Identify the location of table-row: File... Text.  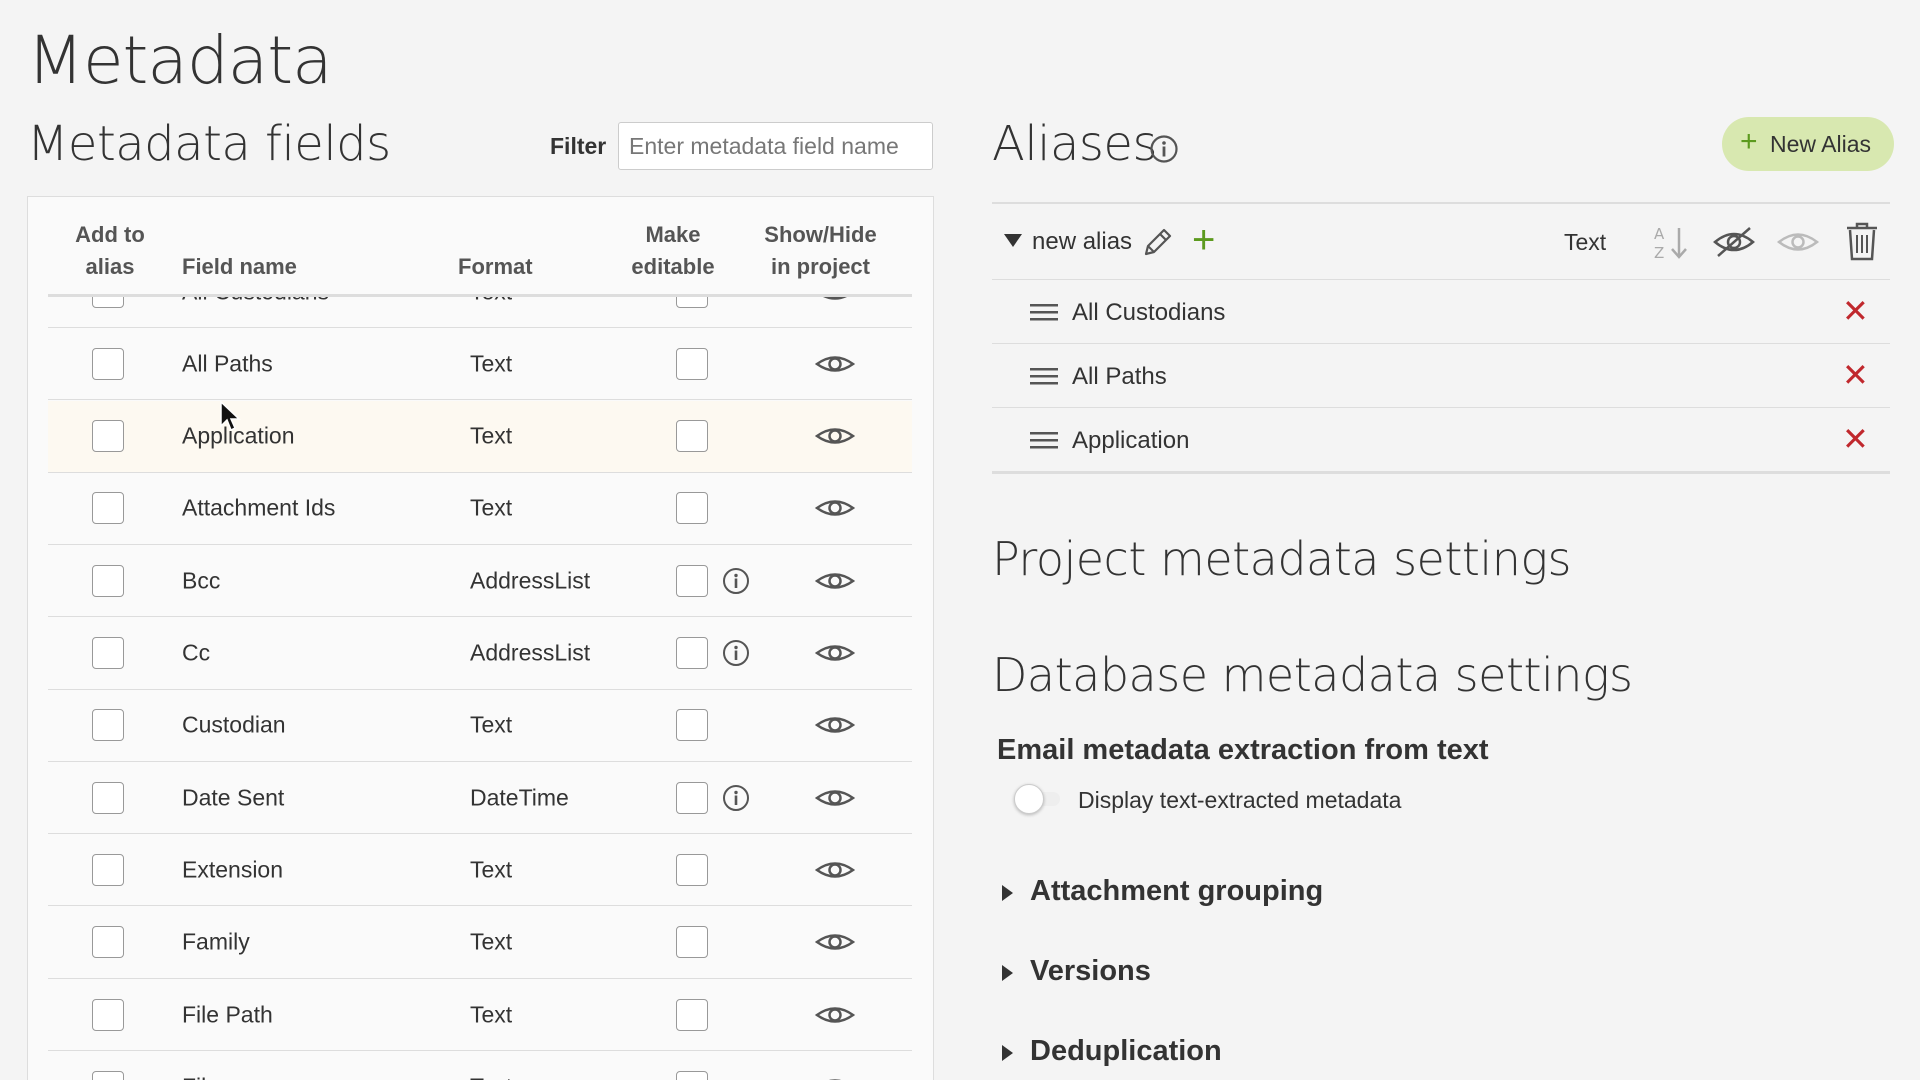
(480, 1065).